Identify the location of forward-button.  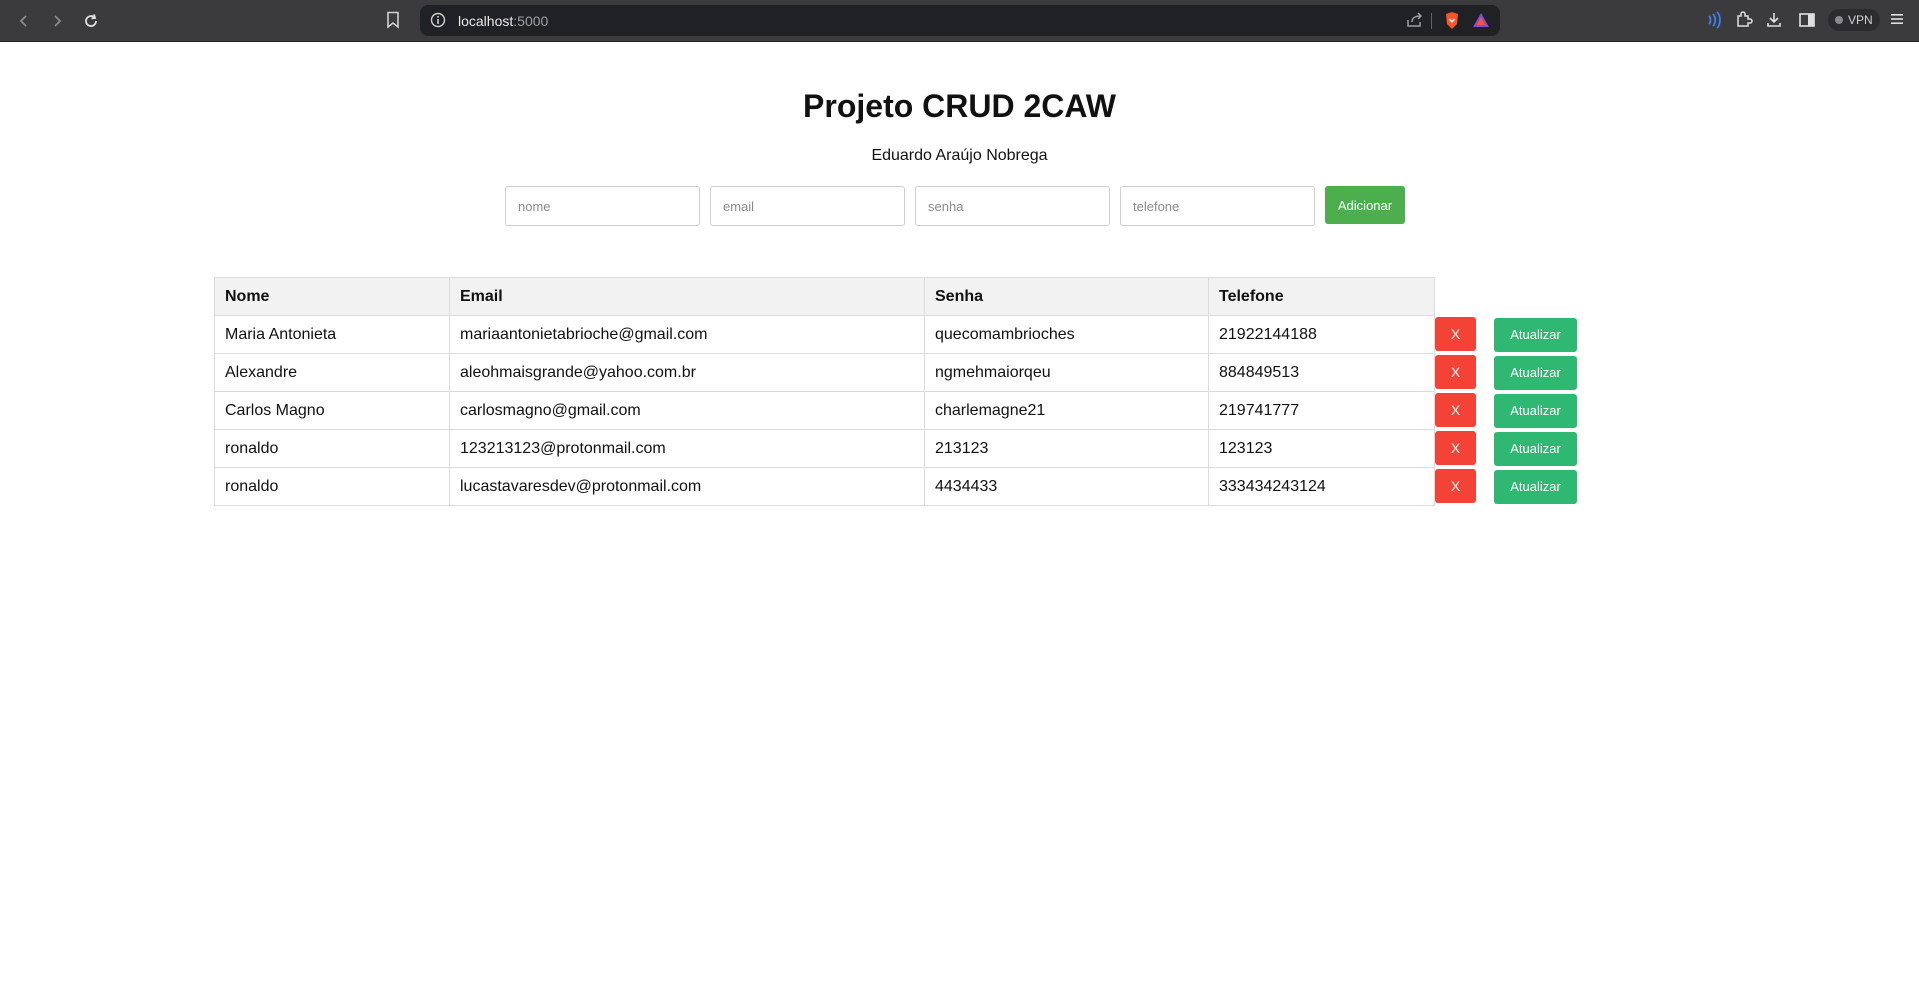
(57, 21).